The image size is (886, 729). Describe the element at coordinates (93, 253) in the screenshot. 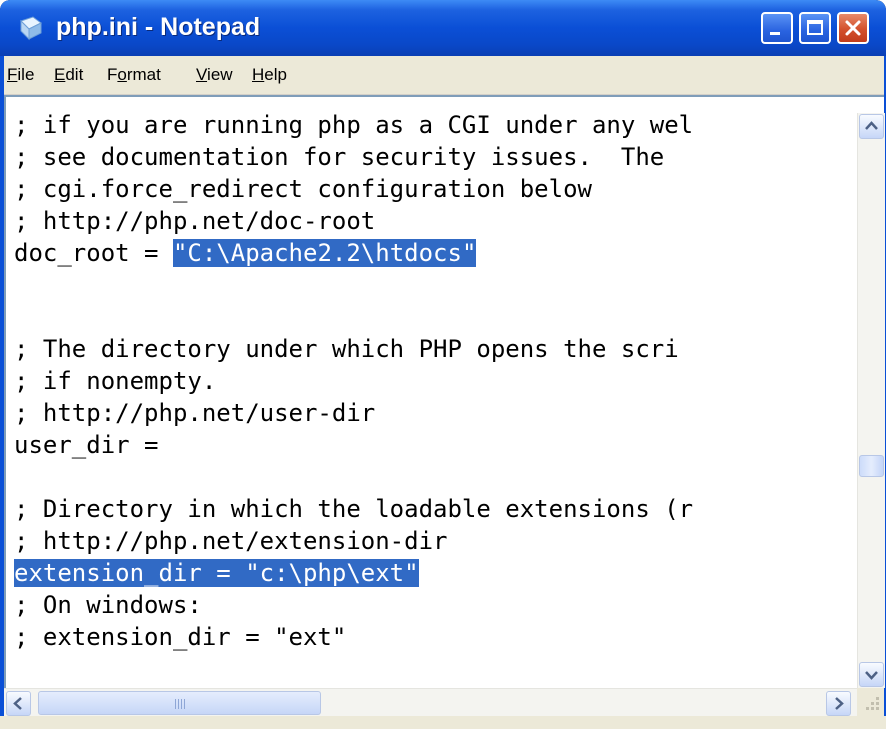

I see `doc-root-key: doc_root =` at that location.